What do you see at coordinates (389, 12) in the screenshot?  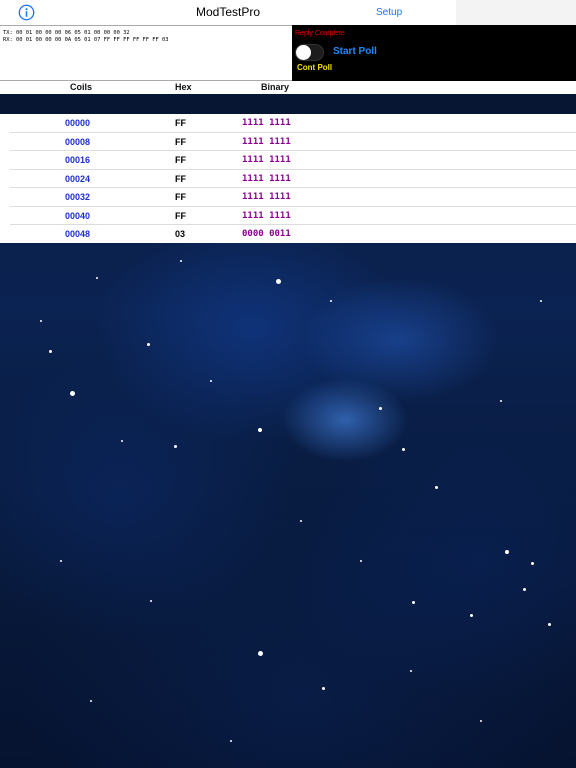 I see `setup-button: Setup` at bounding box center [389, 12].